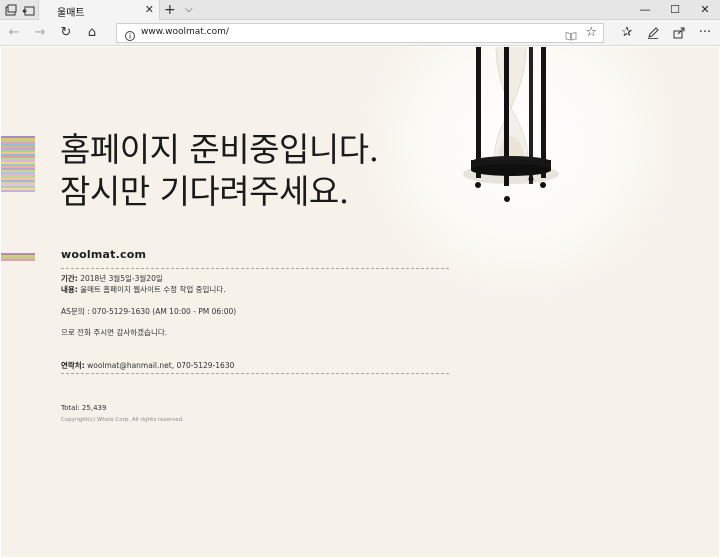 The image size is (720, 558). Describe the element at coordinates (40, 33) in the screenshot. I see `forward-button: →` at that location.